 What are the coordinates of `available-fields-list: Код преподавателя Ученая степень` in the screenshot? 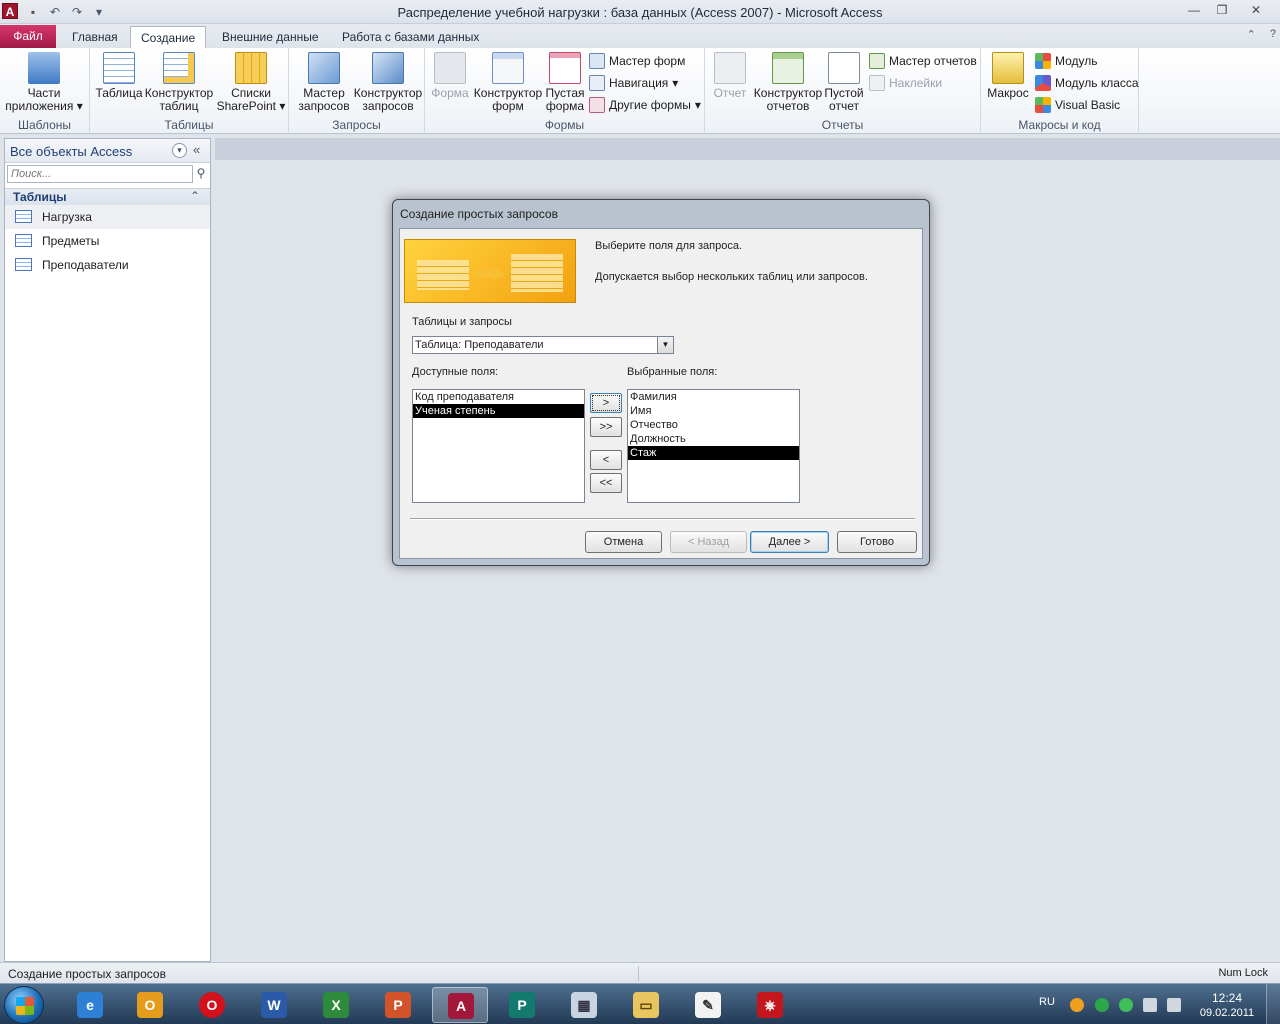 It's located at (498, 446).